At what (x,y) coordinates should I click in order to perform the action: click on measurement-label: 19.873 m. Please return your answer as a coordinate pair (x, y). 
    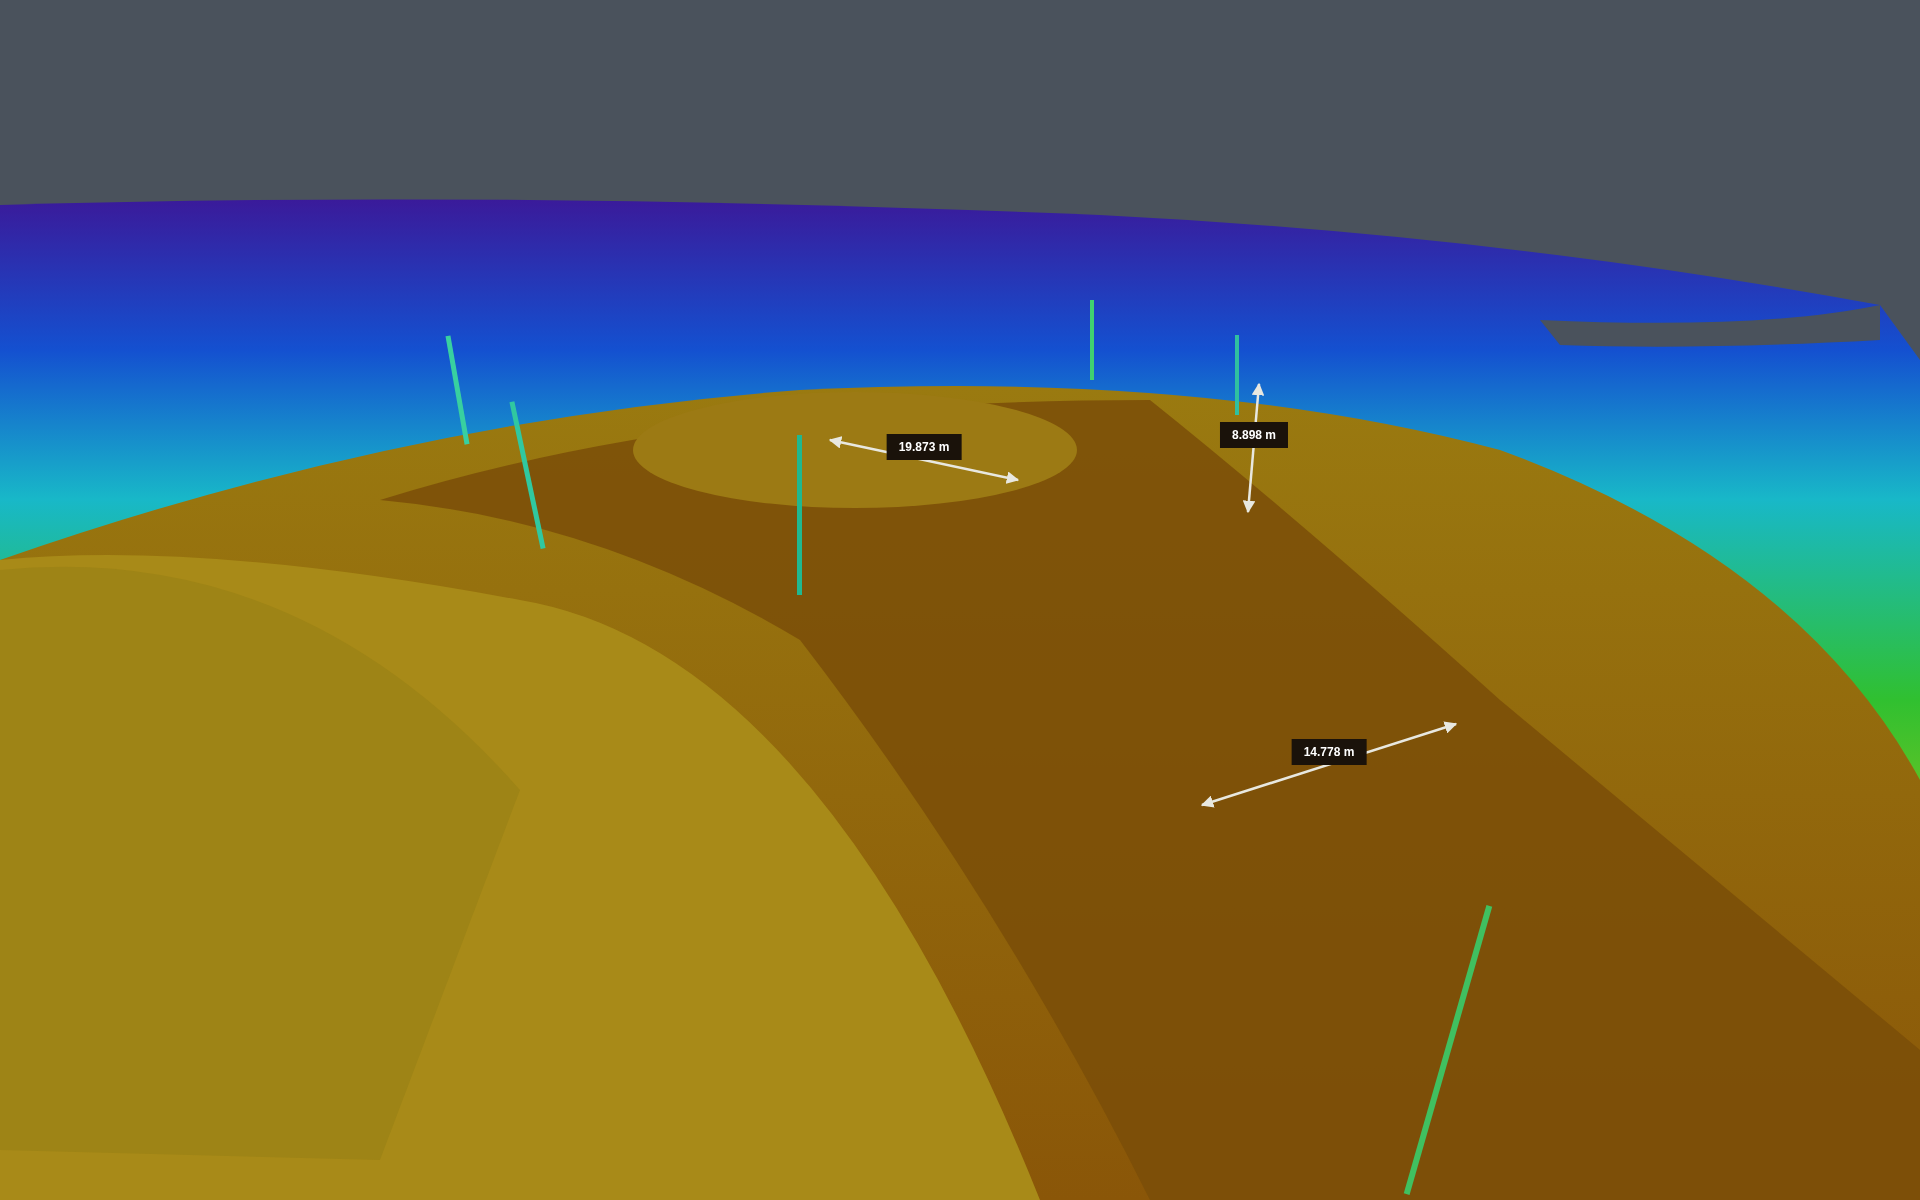
    Looking at the image, I should click on (924, 447).